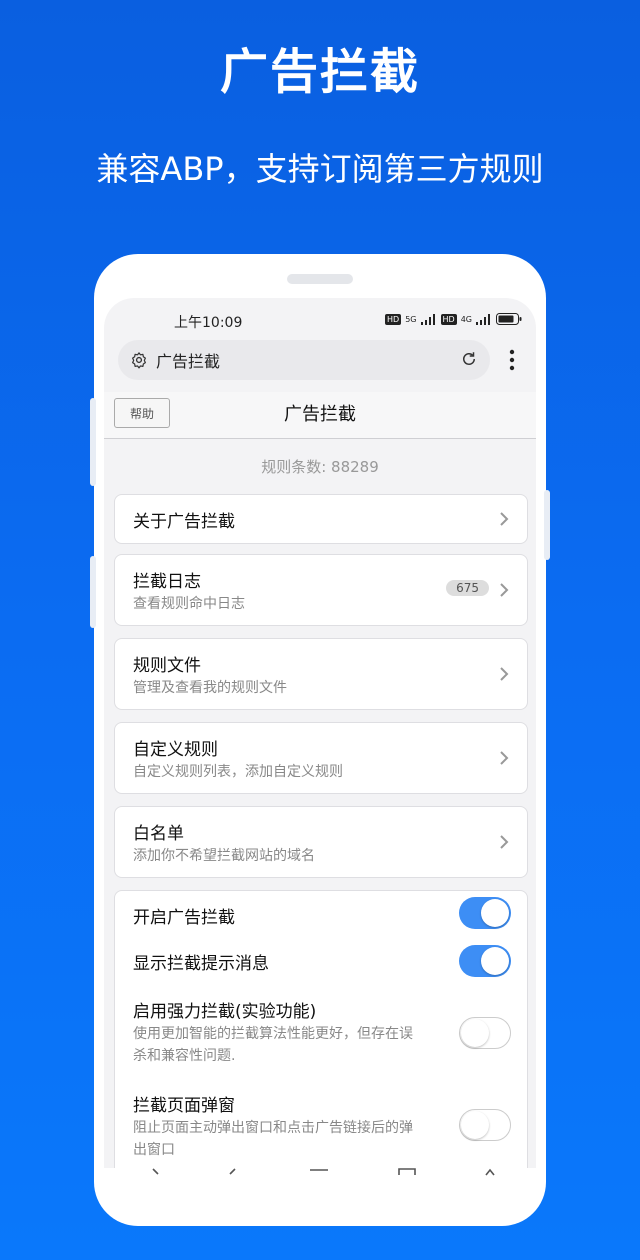 The height and width of the screenshot is (1260, 640). Describe the element at coordinates (320, 322) in the screenshot. I see `status-bar: 上午10:09 HD 5G HD 4G` at that location.